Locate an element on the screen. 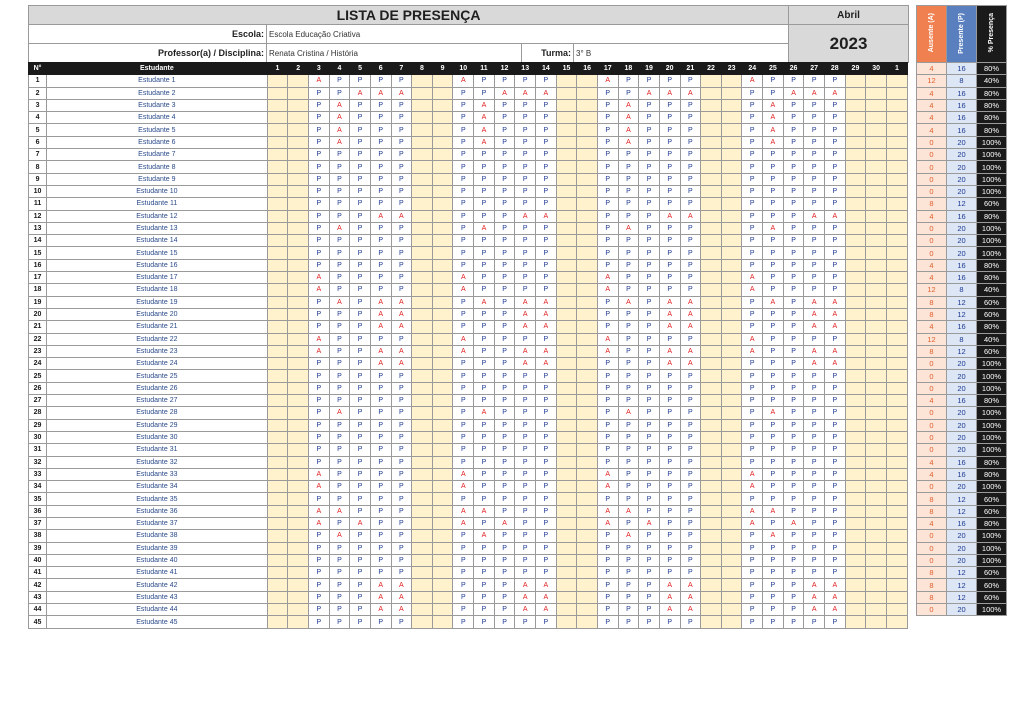 This screenshot has height=707, width=1024. school-field: Escola Educação Criativa is located at coordinates (527, 34).